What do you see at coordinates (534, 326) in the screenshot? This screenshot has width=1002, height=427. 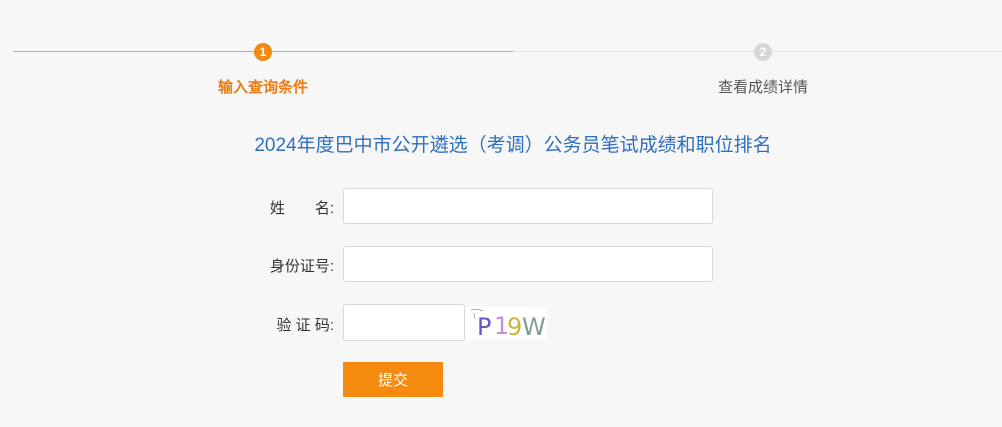 I see `captcha-char-4: W` at bounding box center [534, 326].